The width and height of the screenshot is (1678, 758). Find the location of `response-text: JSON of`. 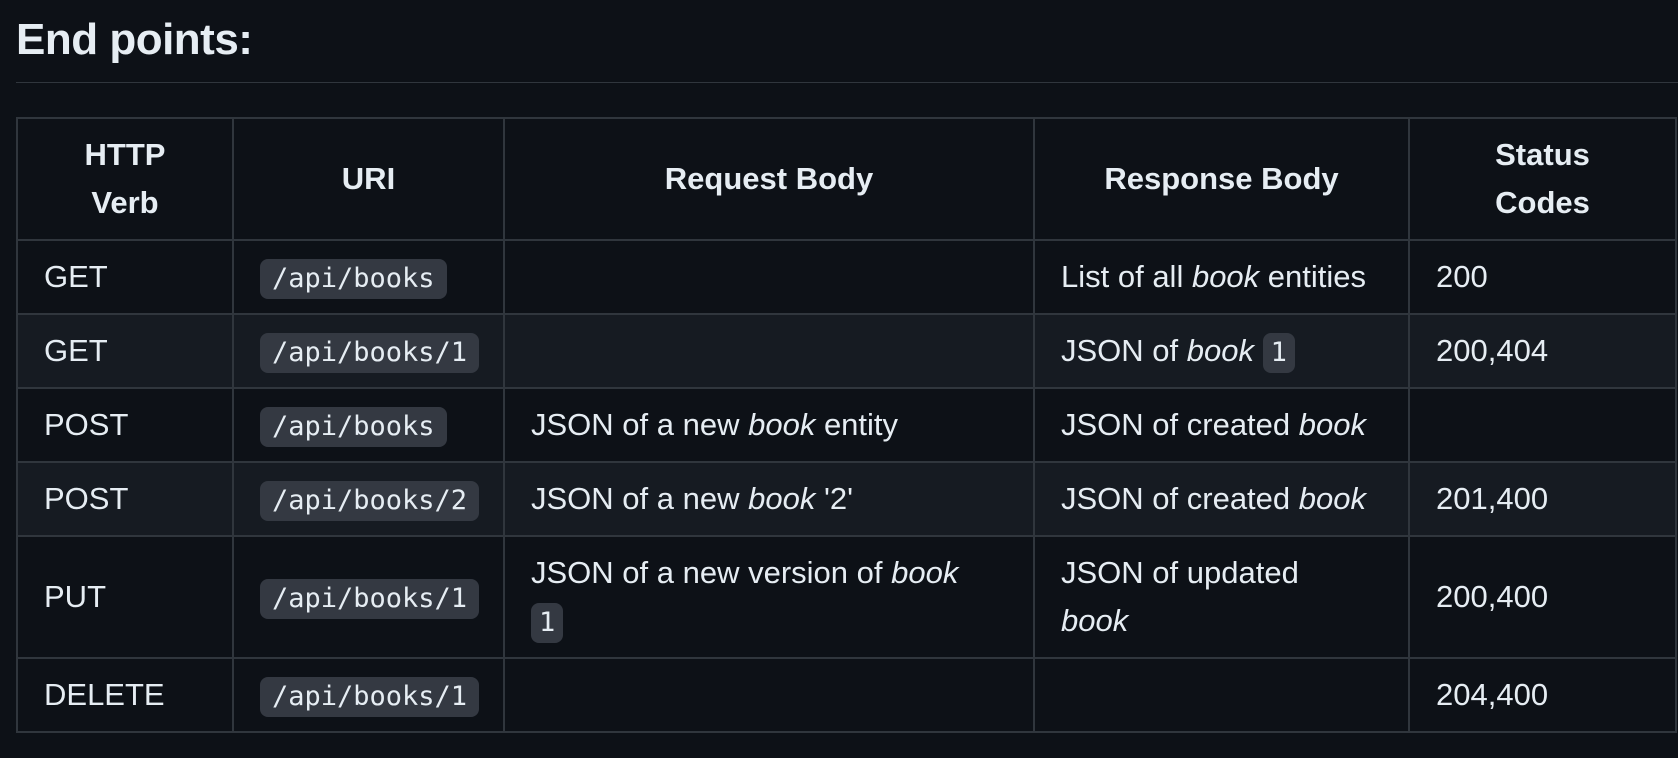

response-text: JSON of is located at coordinates (1124, 350).